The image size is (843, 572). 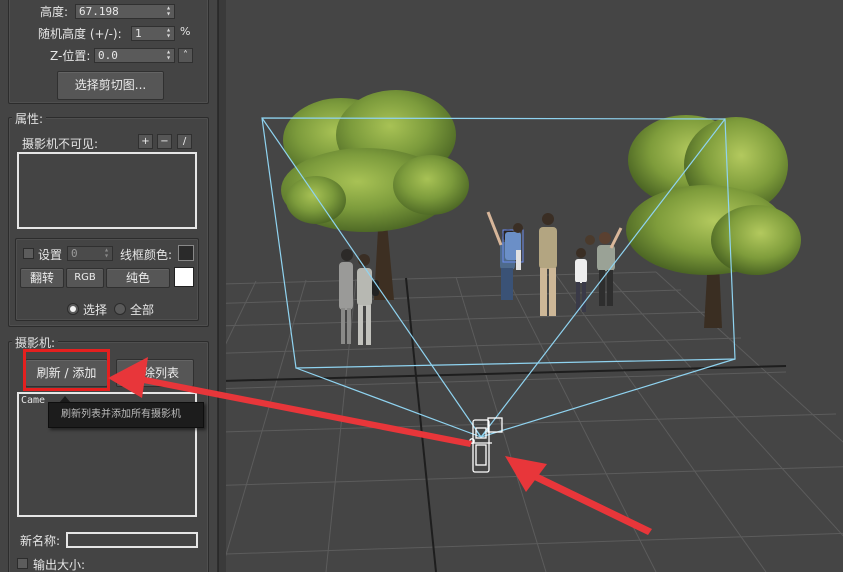 I want to click on settings-label: 设置, so click(x=50, y=255).